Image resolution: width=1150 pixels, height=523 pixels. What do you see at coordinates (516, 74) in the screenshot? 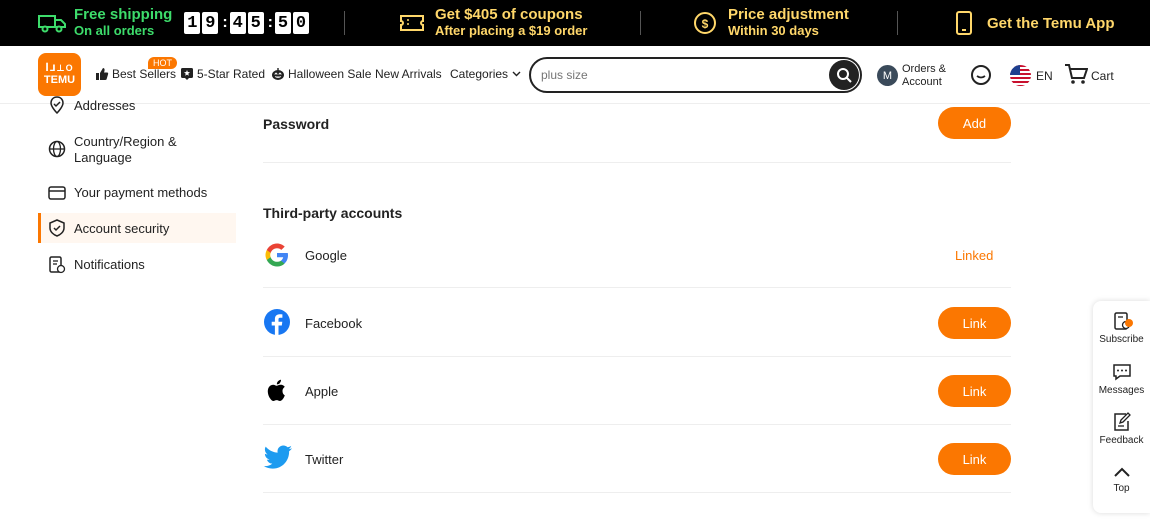
I see `chevron-down-icon` at bounding box center [516, 74].